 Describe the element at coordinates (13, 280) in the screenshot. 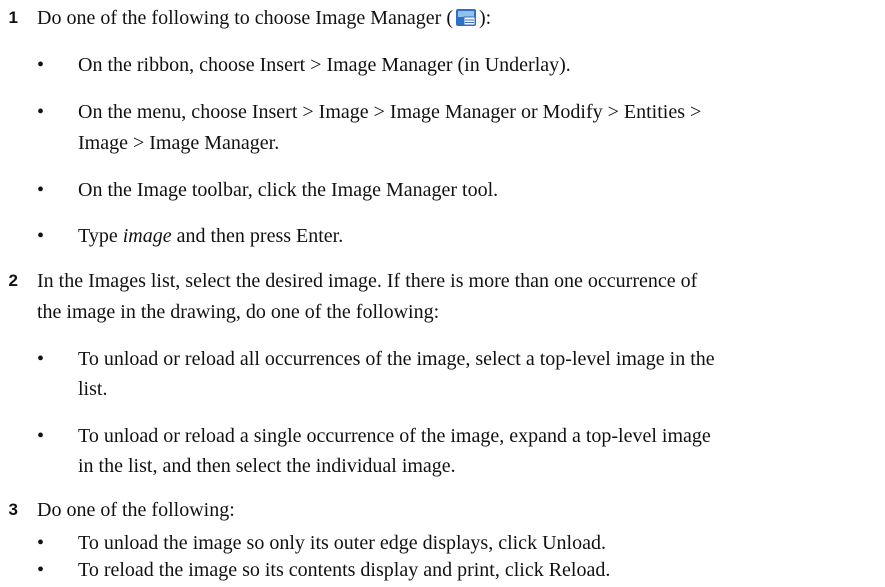

I see `step-number: 2` at that location.